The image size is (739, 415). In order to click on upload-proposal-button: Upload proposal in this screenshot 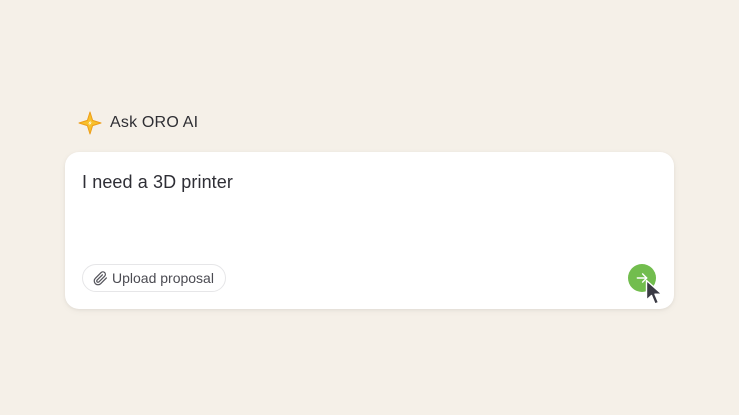, I will do `click(154, 278)`.